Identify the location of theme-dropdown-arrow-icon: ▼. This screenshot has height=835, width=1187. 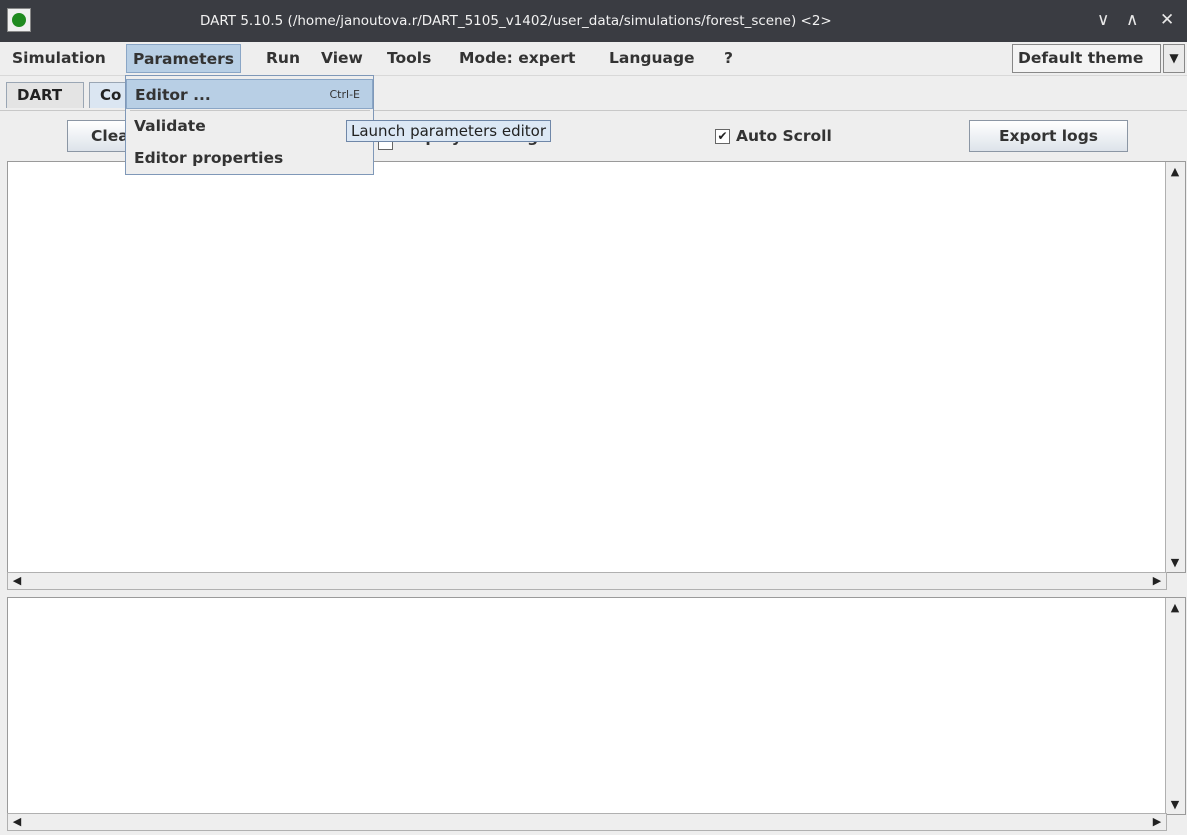
(1174, 58).